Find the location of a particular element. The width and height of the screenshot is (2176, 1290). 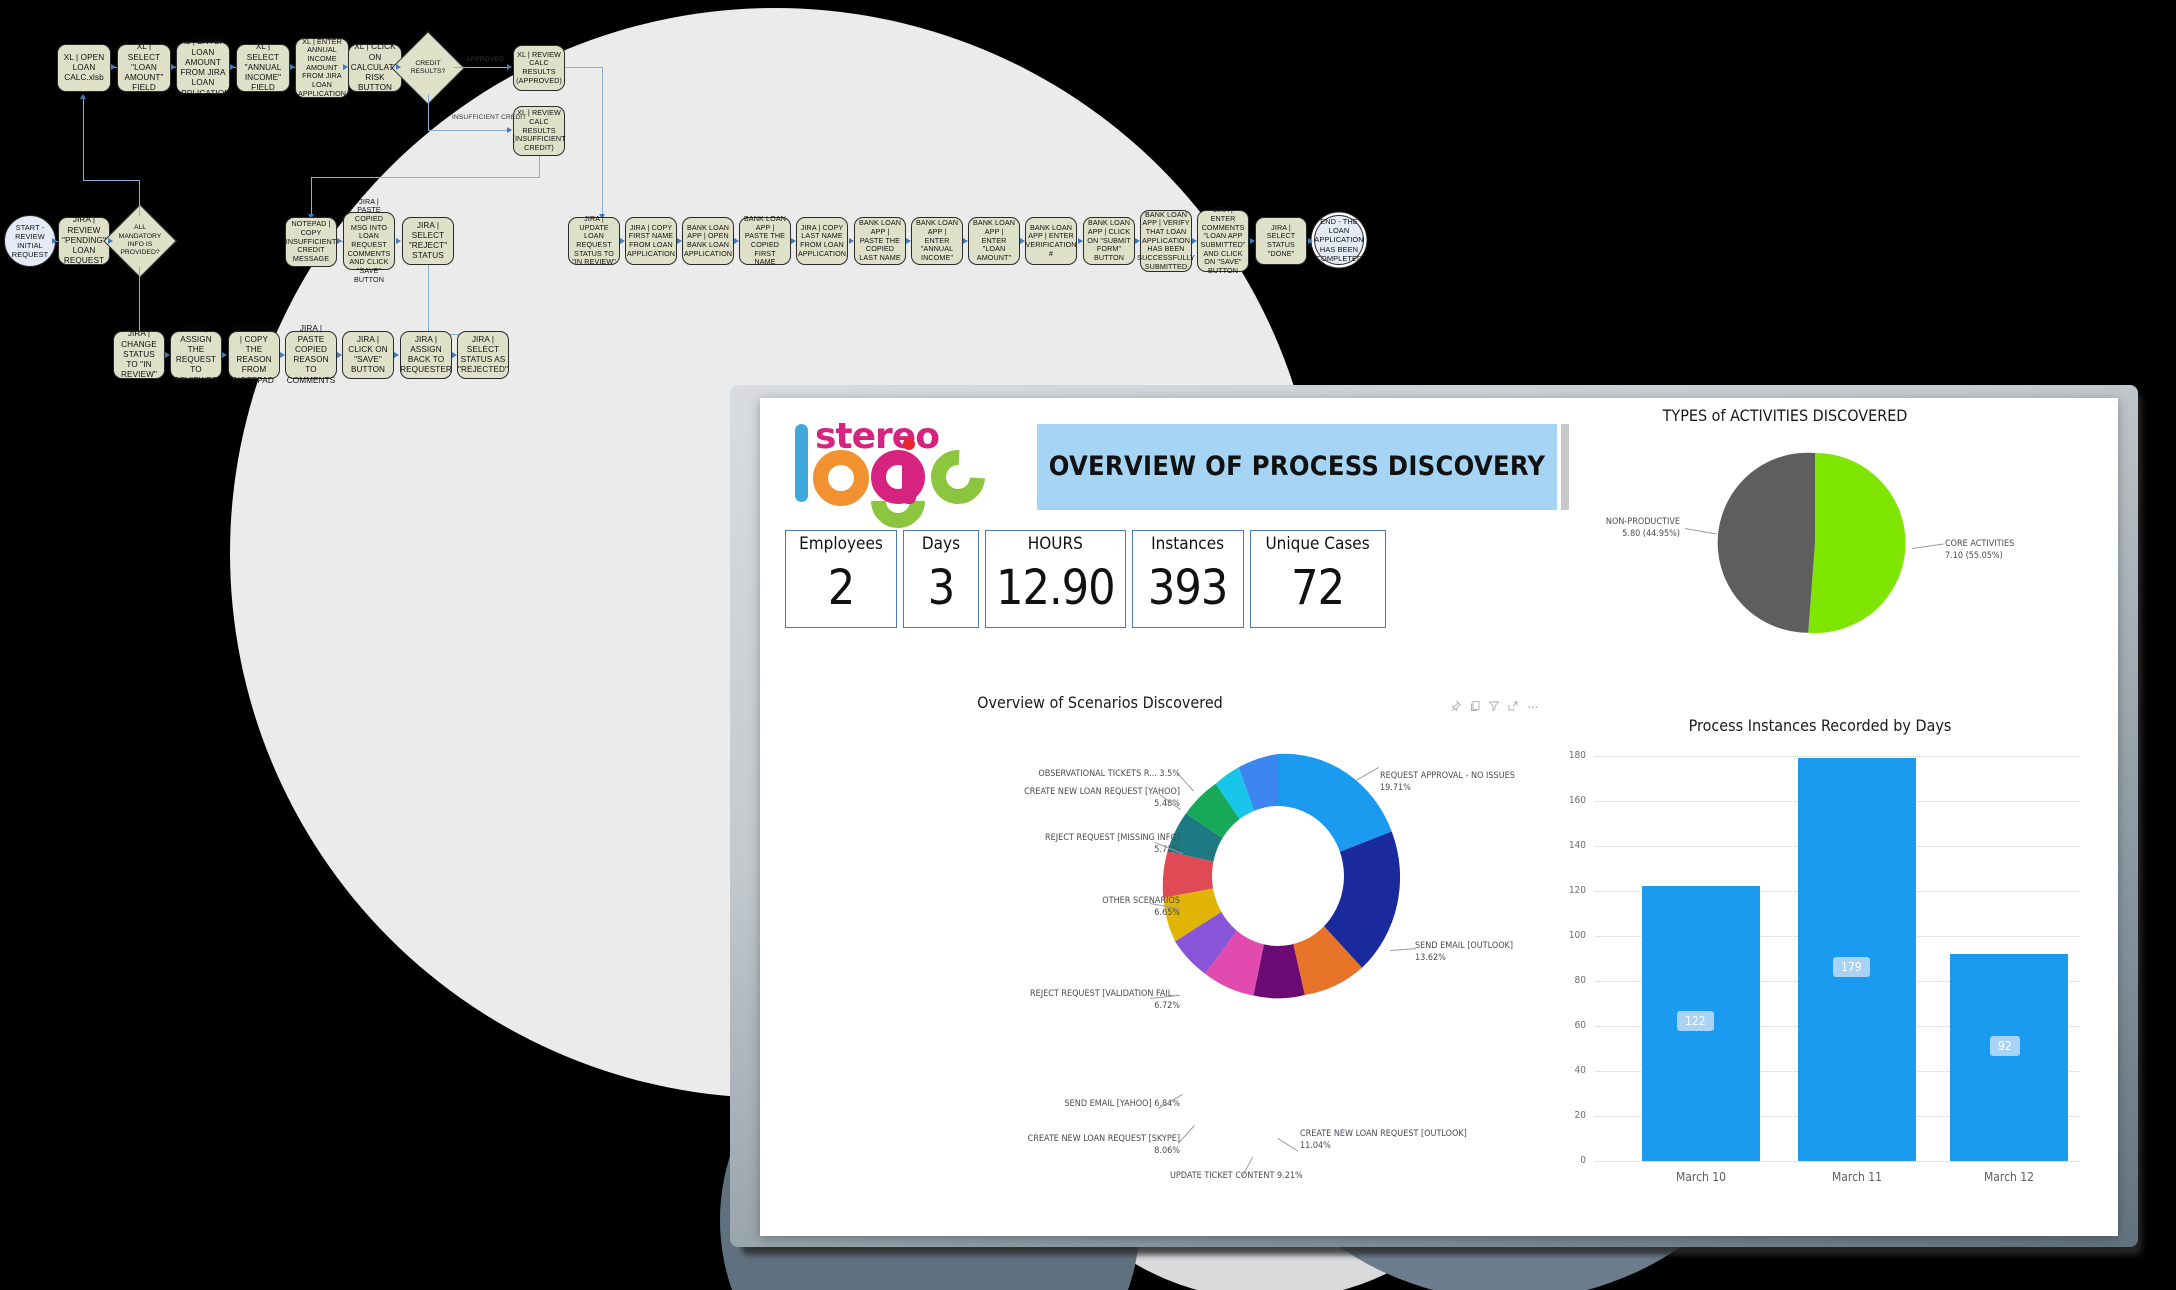

pie-label-value: 7.10 (55.05%) is located at coordinates (1974, 556).